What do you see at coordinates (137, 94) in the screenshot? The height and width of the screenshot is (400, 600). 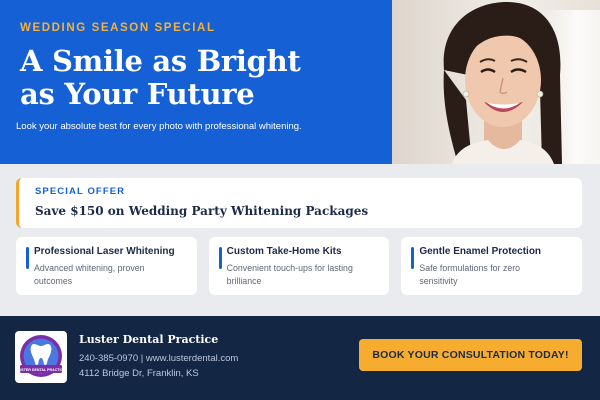 I see `headline-line-2: as Your Future` at bounding box center [137, 94].